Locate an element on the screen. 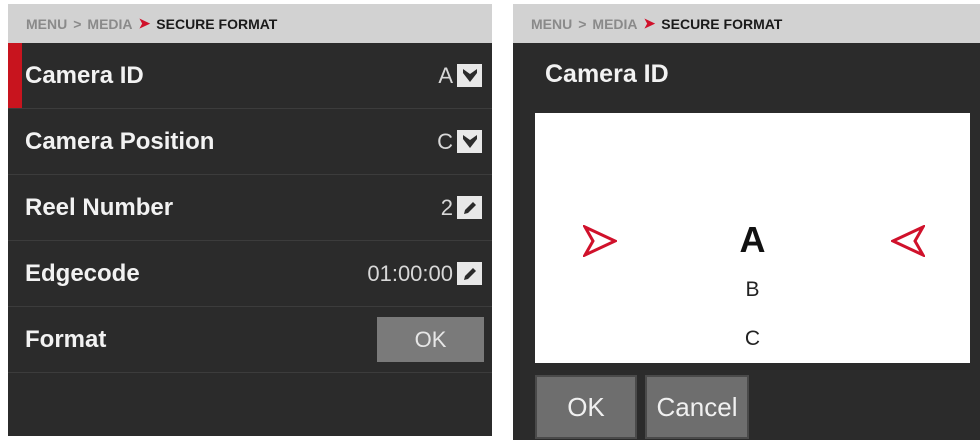 The image size is (980, 440). camera-position-label: Camera Position is located at coordinates (120, 141).